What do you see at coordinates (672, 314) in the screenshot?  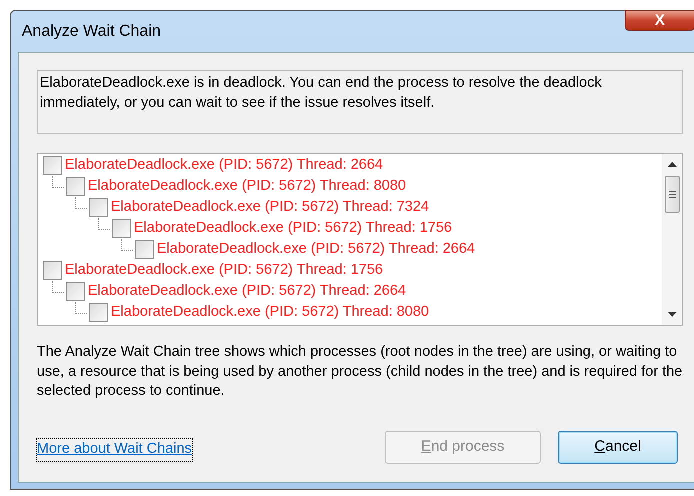 I see `scroll-down-icon` at bounding box center [672, 314].